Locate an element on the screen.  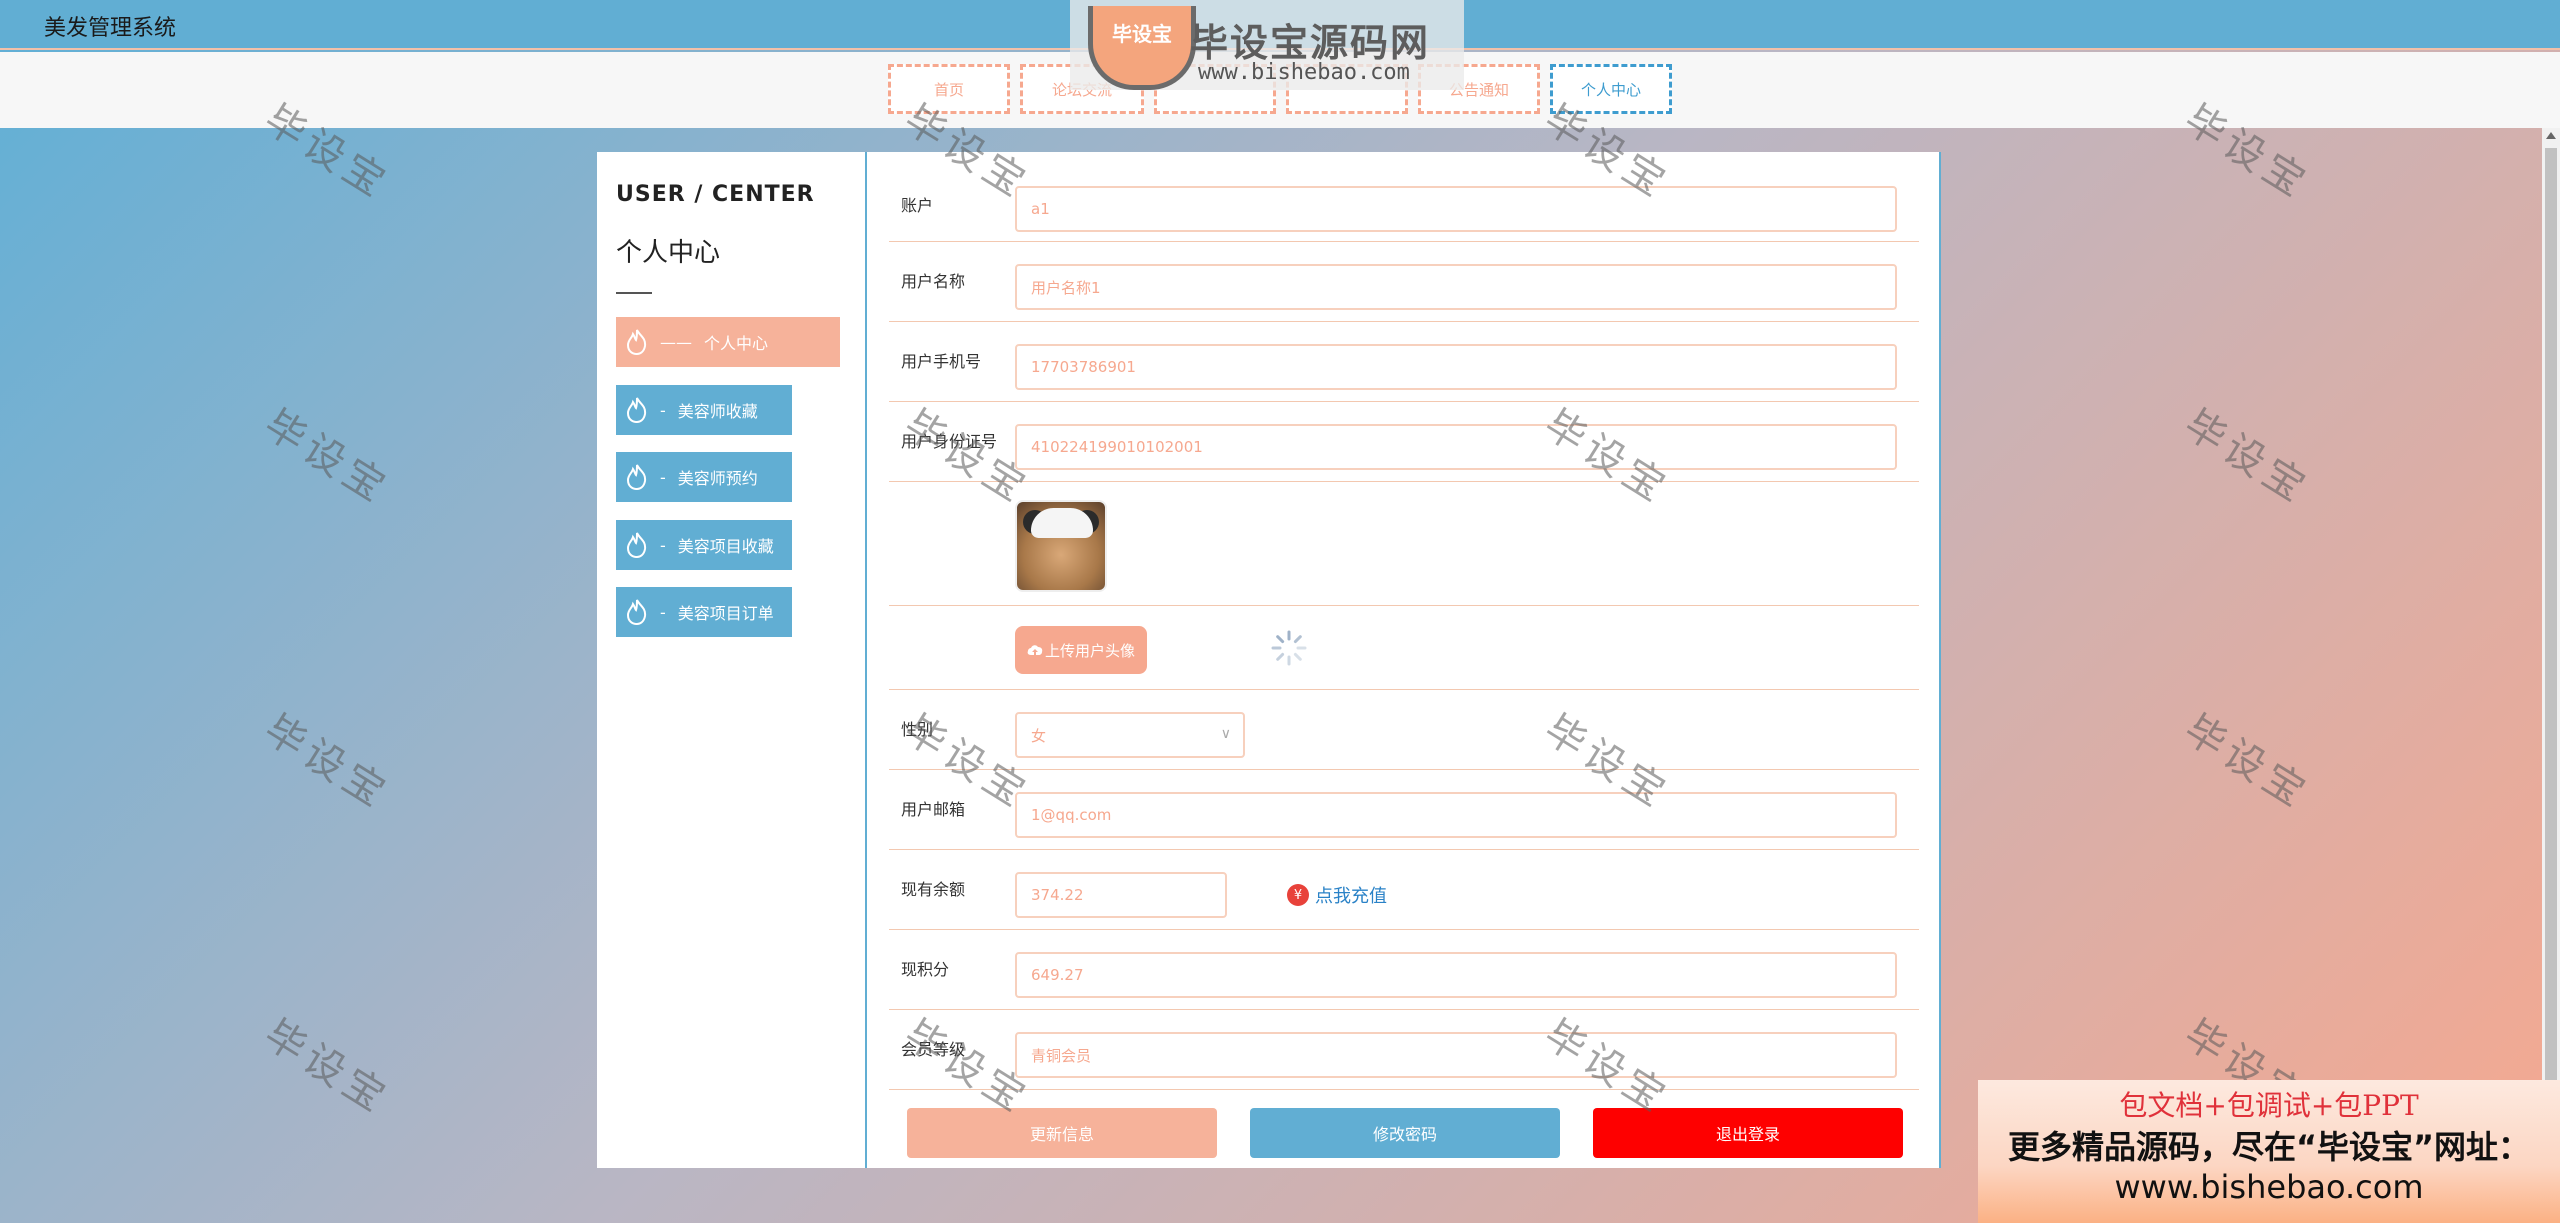
form-row-email: 用户邮箱 1@qq.com is located at coordinates (1404, 810).